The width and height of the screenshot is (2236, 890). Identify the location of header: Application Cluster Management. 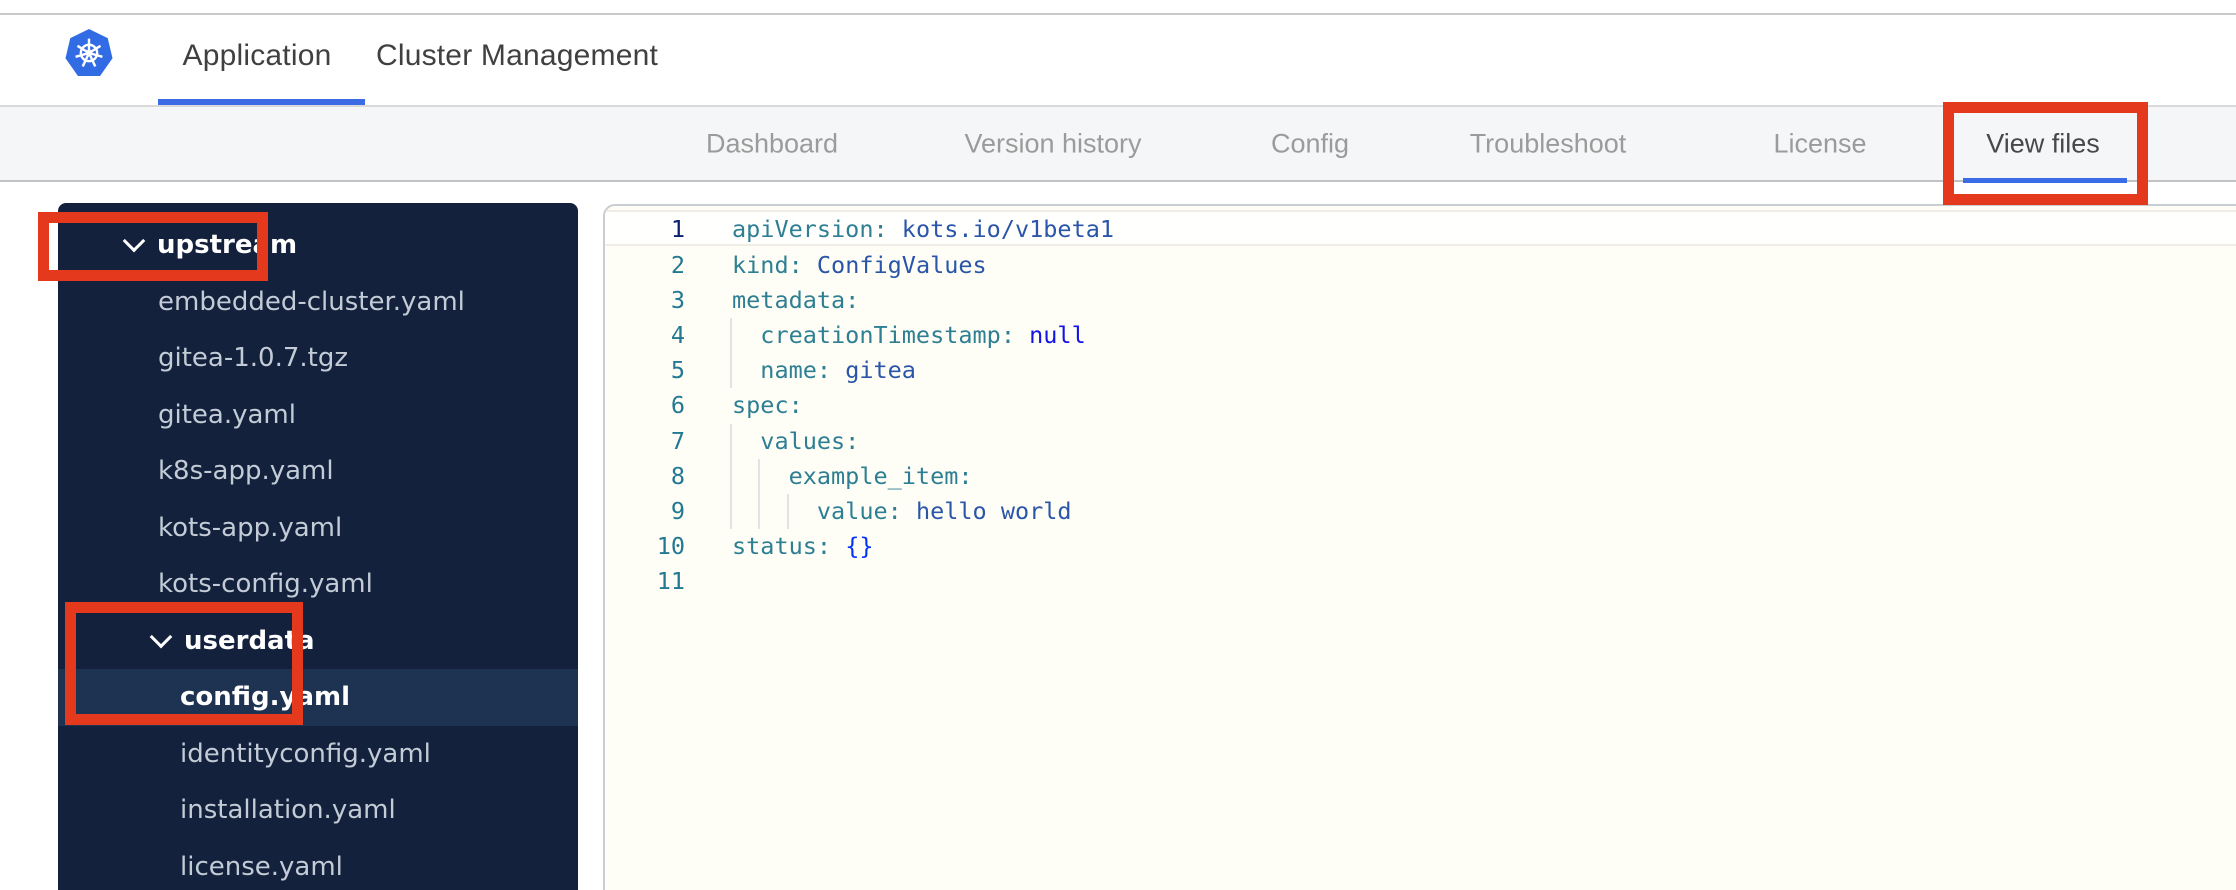
(1118, 60).